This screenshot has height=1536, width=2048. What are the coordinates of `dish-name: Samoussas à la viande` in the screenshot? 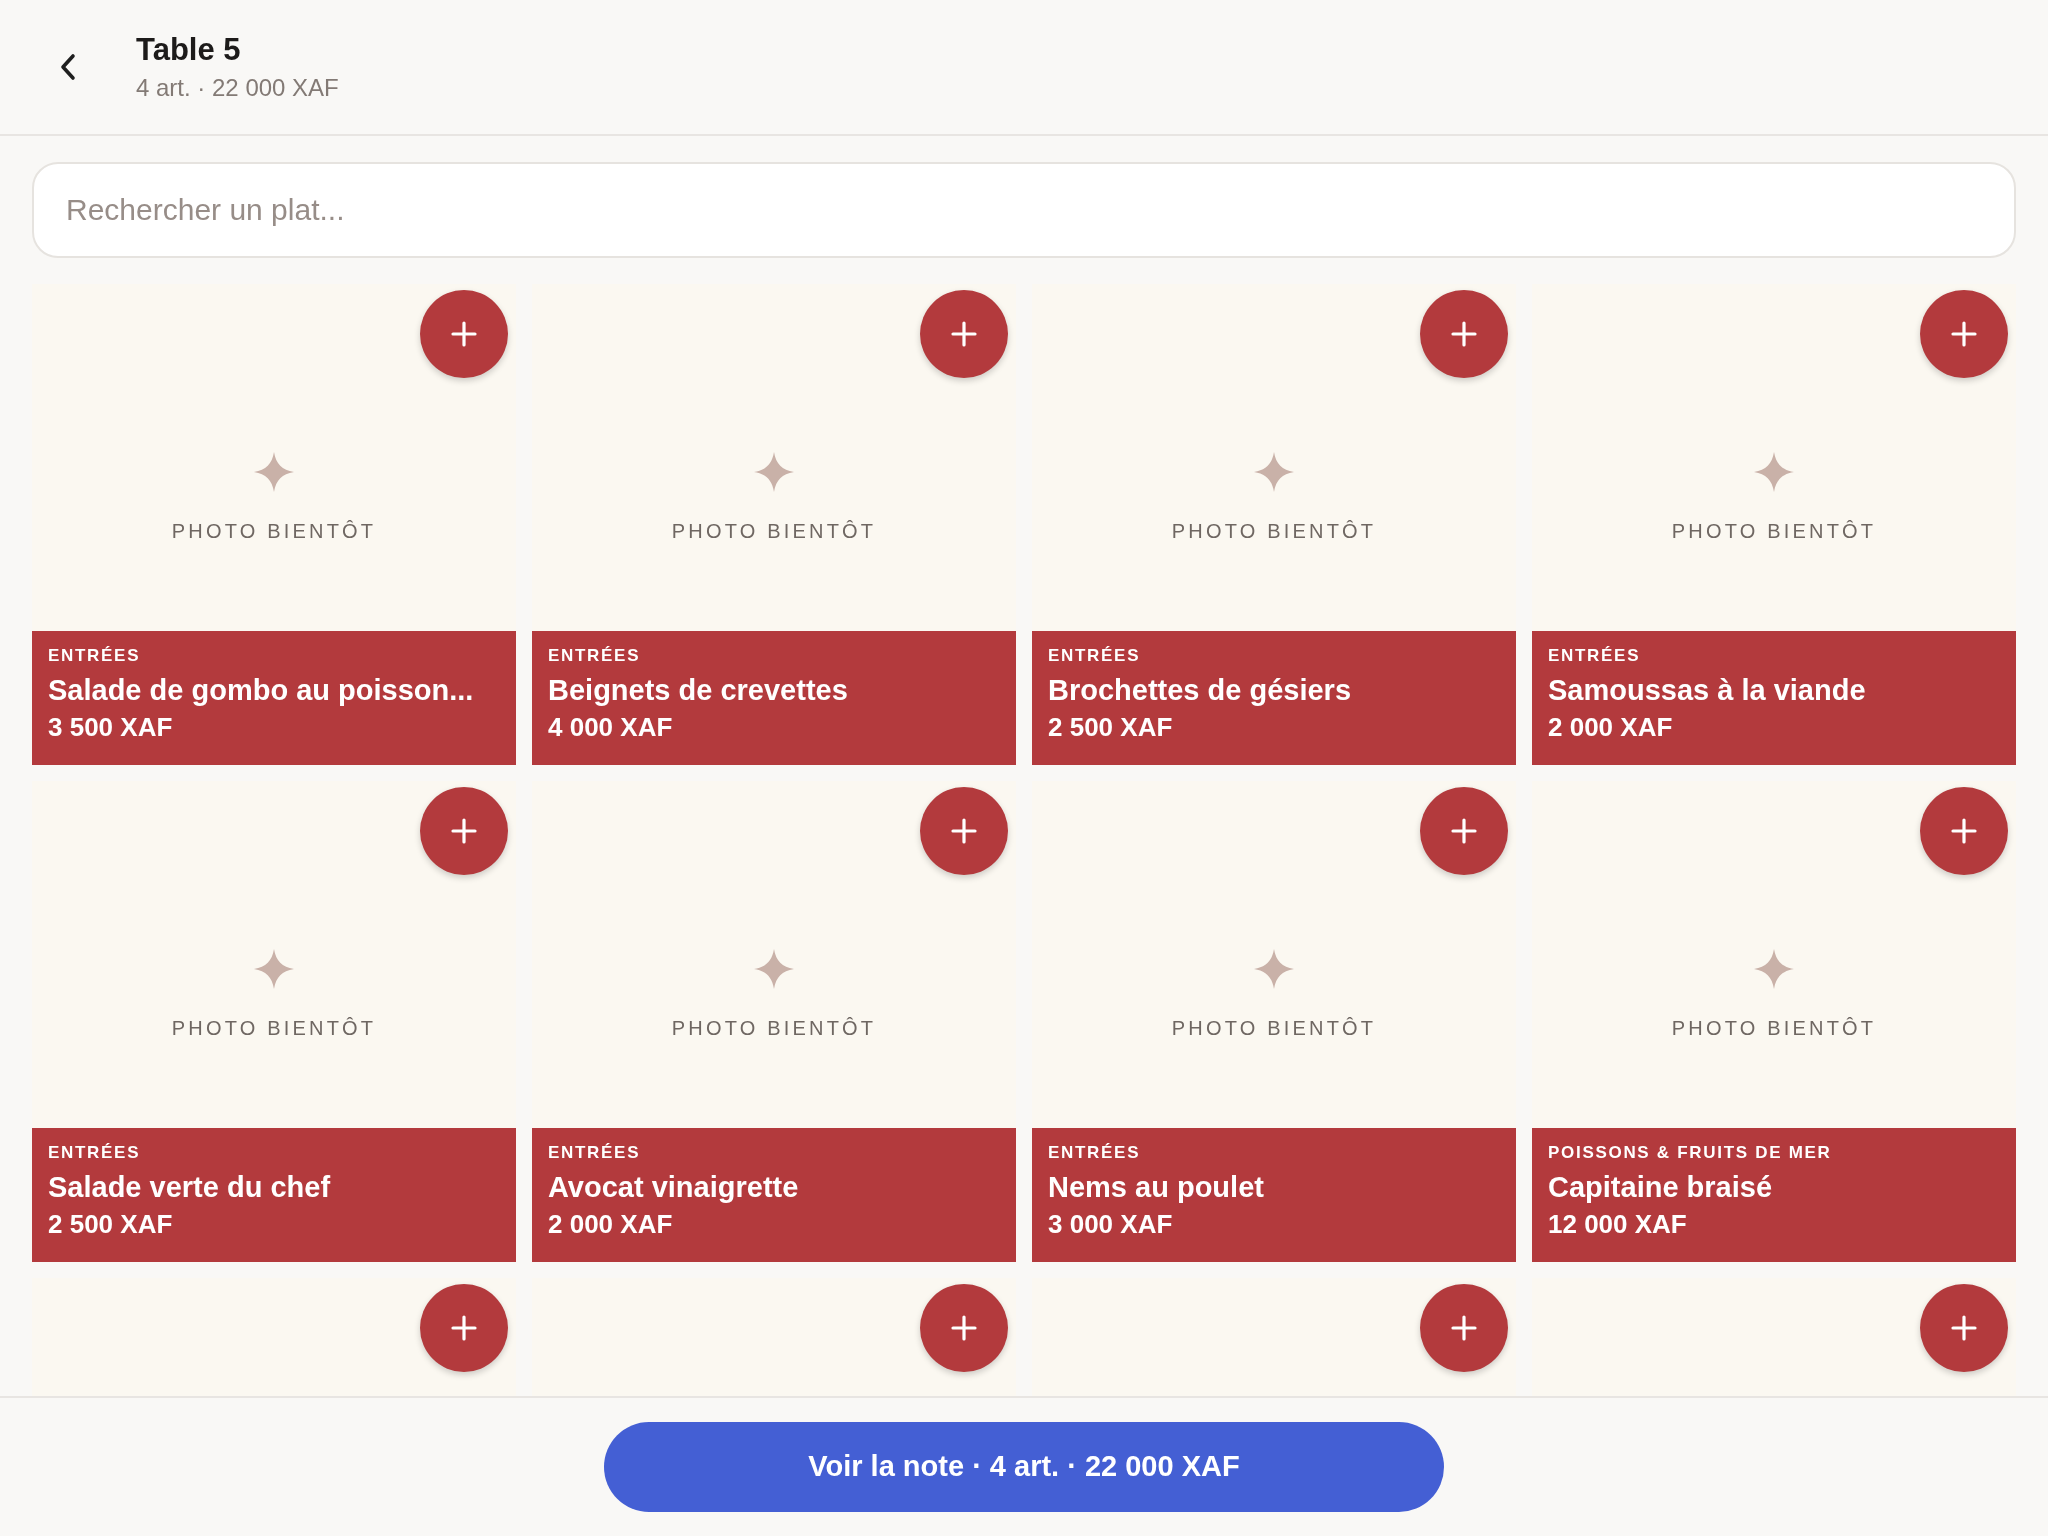 It's located at (1707, 690).